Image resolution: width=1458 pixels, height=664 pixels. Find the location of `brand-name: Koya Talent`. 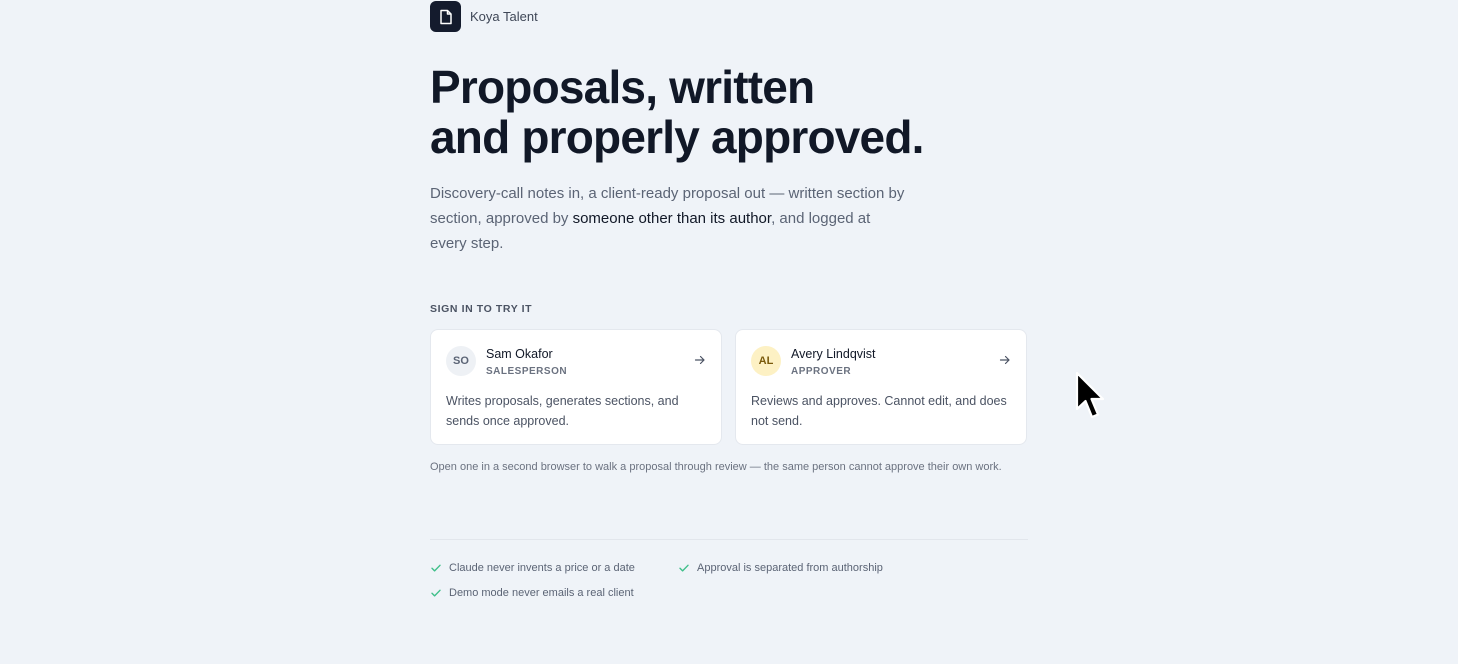

brand-name: Koya Talent is located at coordinates (504, 16).